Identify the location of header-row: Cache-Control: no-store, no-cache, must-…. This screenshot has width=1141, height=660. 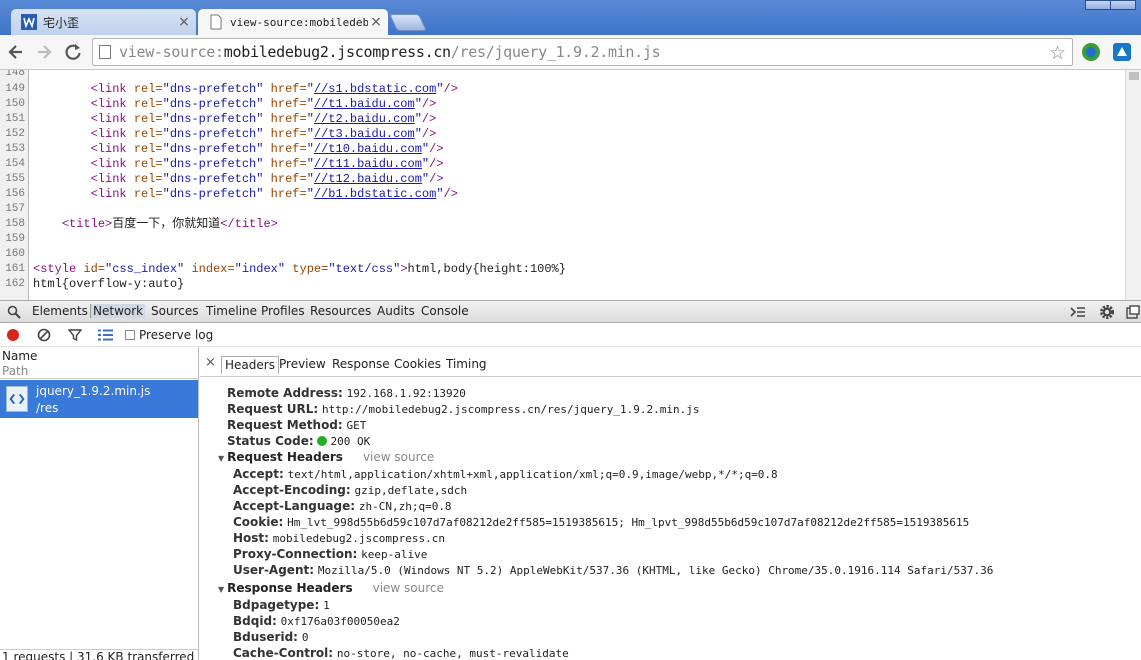
(401, 653).